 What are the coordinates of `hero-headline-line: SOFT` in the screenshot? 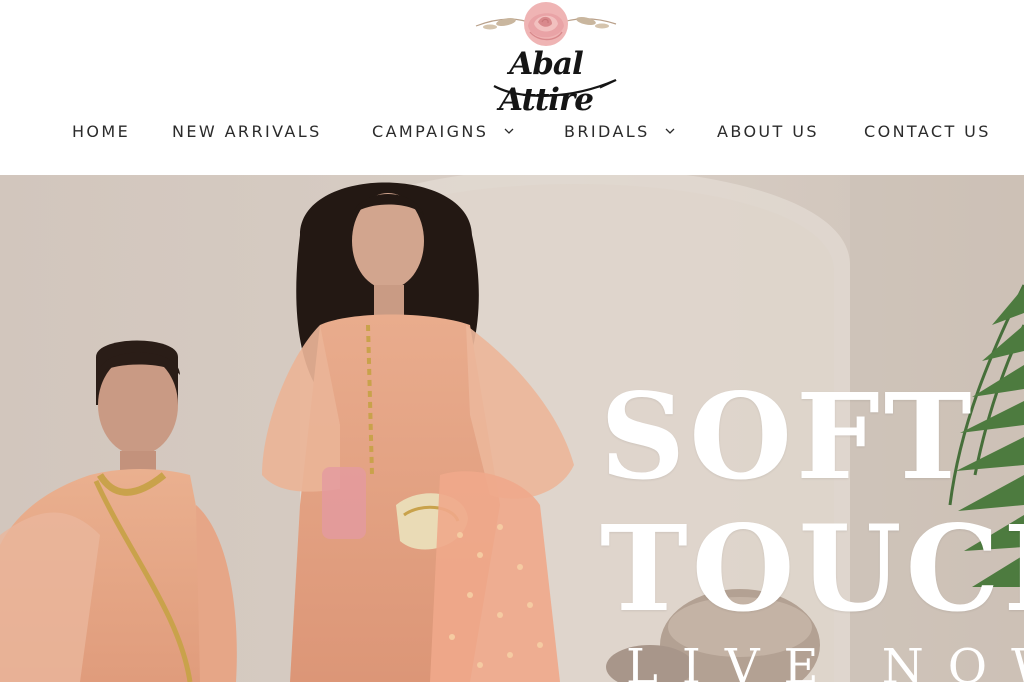 It's located at (788, 436).